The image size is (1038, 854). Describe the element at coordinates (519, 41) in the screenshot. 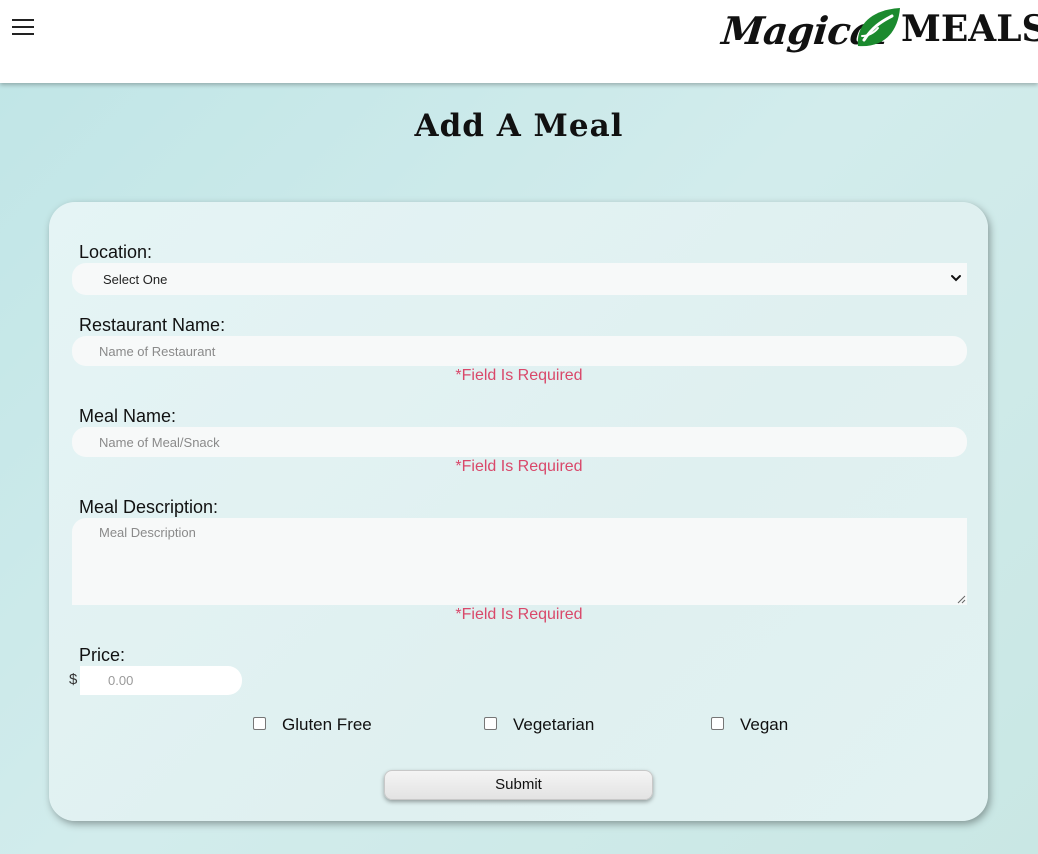

I see `app-header: Magical MEALS` at that location.